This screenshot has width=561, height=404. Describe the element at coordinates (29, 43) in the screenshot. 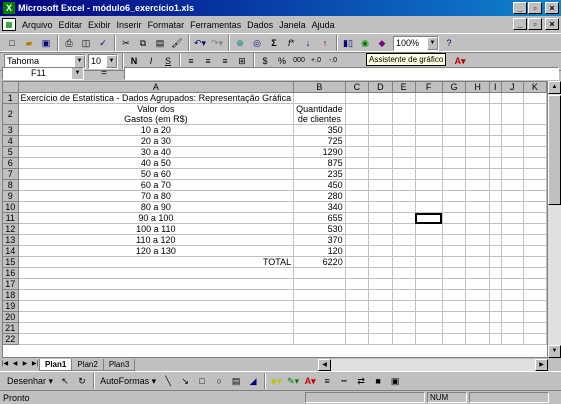

I see `open-icon: ▰` at that location.